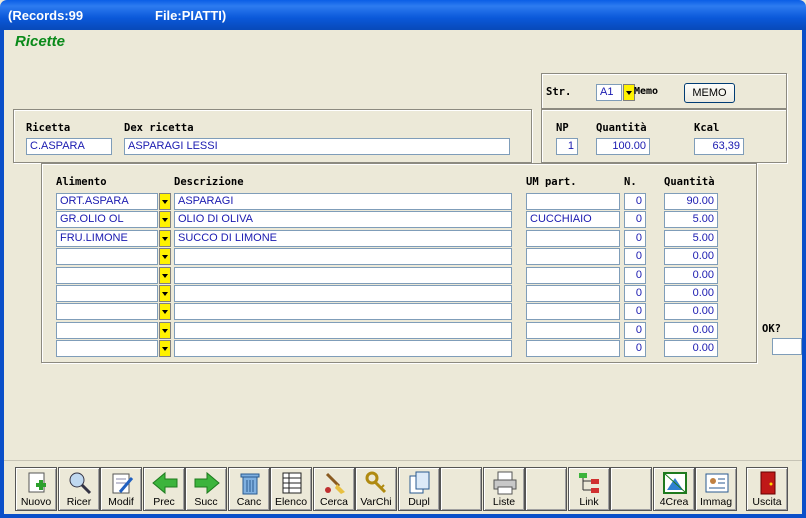 The height and width of the screenshot is (518, 806). What do you see at coordinates (121, 502) in the screenshot?
I see `toolbar-button-label: Modif` at bounding box center [121, 502].